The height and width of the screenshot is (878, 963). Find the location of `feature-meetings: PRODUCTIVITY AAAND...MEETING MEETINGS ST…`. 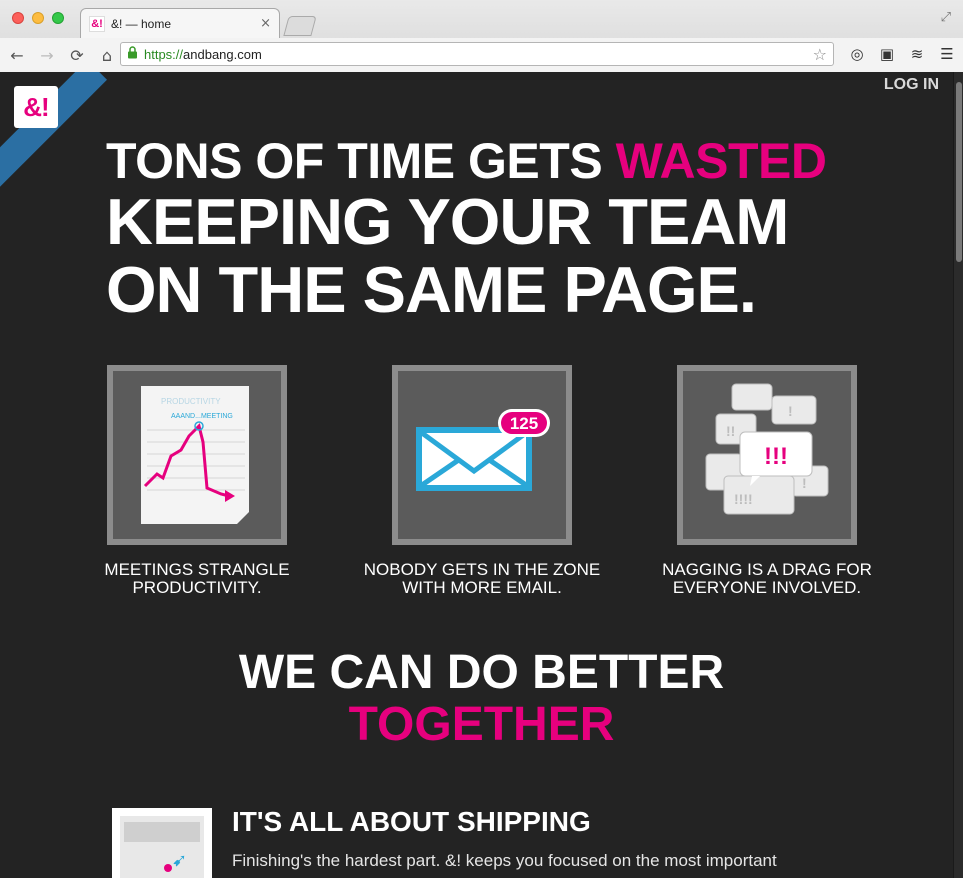

feature-meetings: PRODUCTIVITY AAAND...MEETING MEETINGS ST… is located at coordinates (197, 481).